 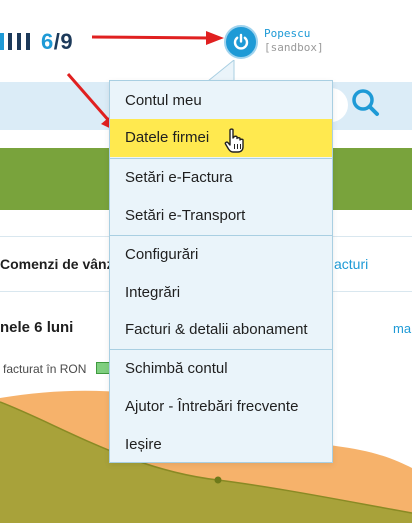 What do you see at coordinates (221, 330) in the screenshot?
I see `menu-item-facturi-abonament: Facturi & detalii abonament` at bounding box center [221, 330].